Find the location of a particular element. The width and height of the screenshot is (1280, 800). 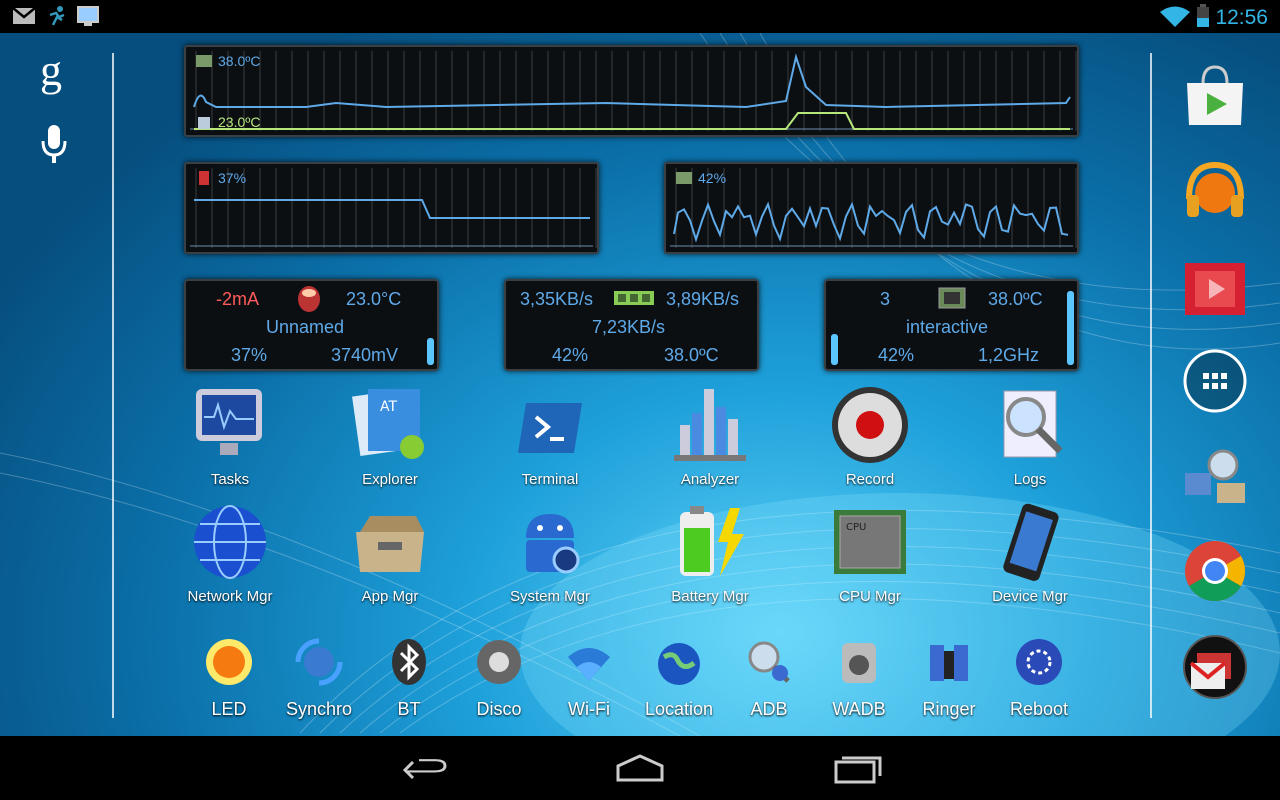

app-tasks: Tasks is located at coordinates (230, 440).